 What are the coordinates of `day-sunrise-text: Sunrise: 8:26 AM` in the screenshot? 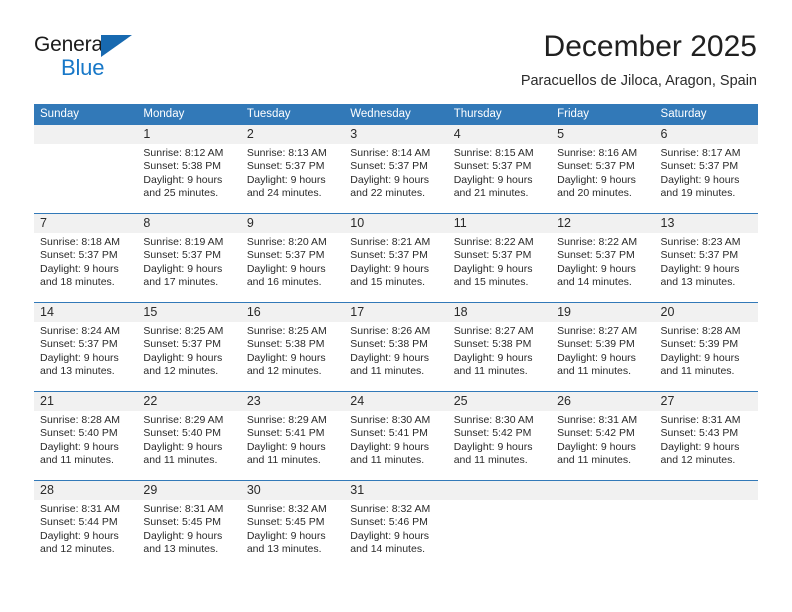 It's located at (390, 331).